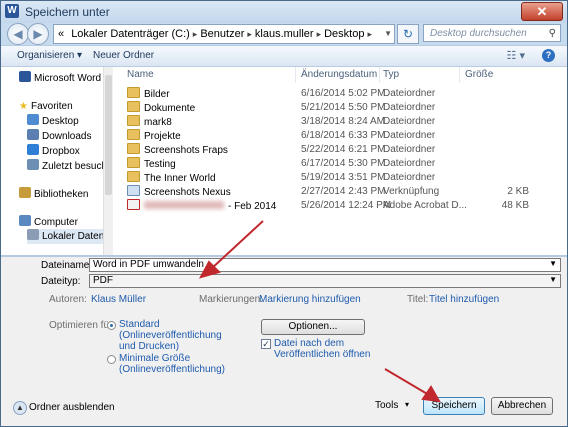 The height and width of the screenshot is (427, 568). Describe the element at coordinates (324, 349) in the screenshot. I see `open-after-publish-label: Datei nach dem Veröffentlichen öffnen` at that location.